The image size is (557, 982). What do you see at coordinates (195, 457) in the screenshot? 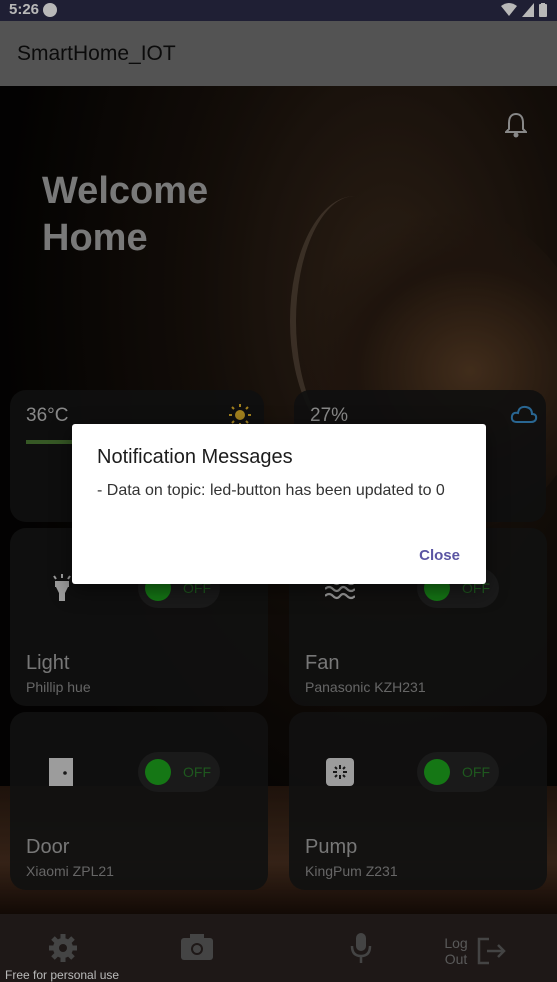
I see `dialog-title: Notification Messages` at bounding box center [195, 457].